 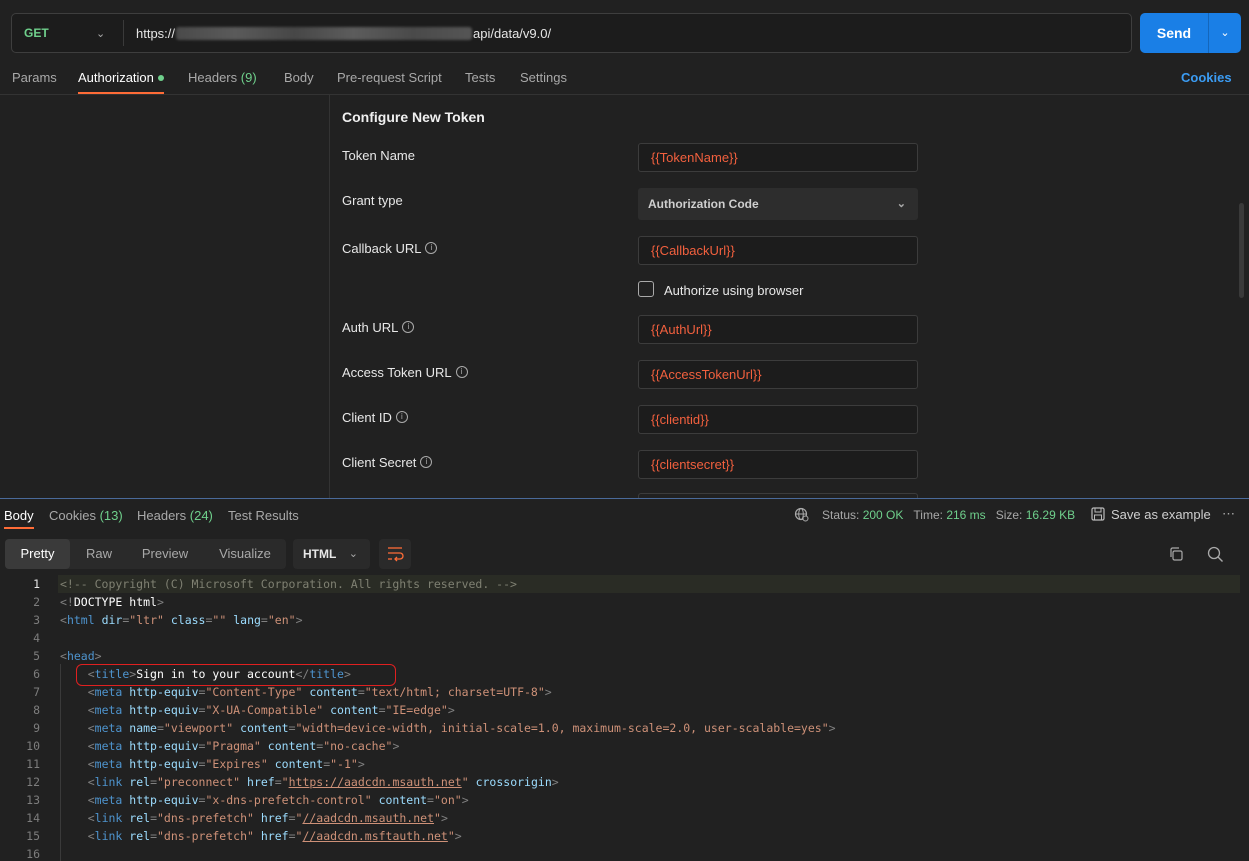 I want to click on authorize-browser-checkbox, so click(x=646, y=289).